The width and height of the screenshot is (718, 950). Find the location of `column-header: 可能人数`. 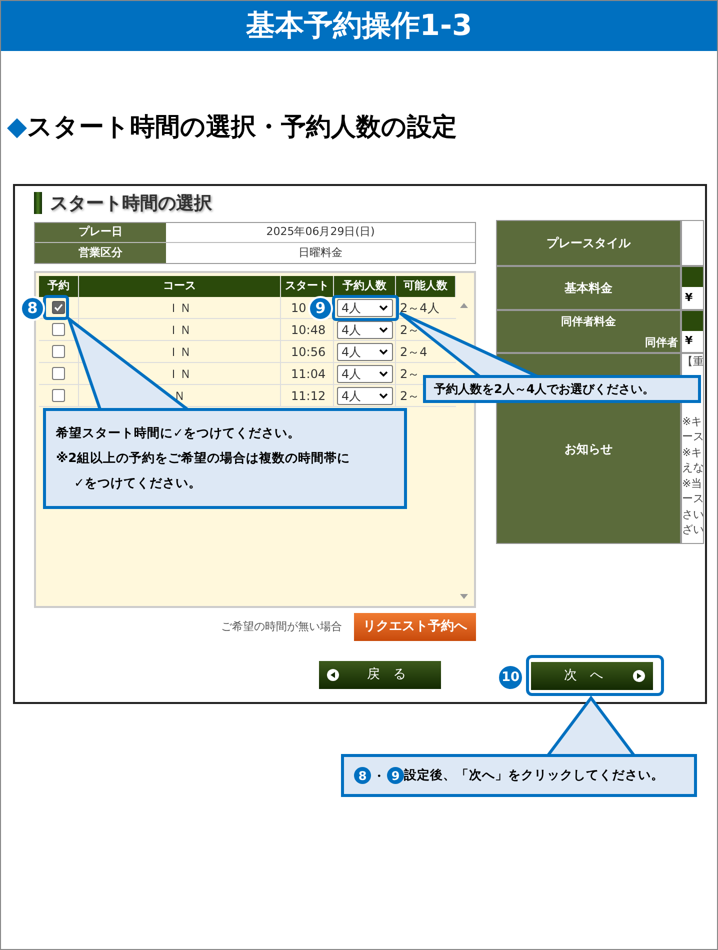

column-header: 可能人数 is located at coordinates (426, 286).